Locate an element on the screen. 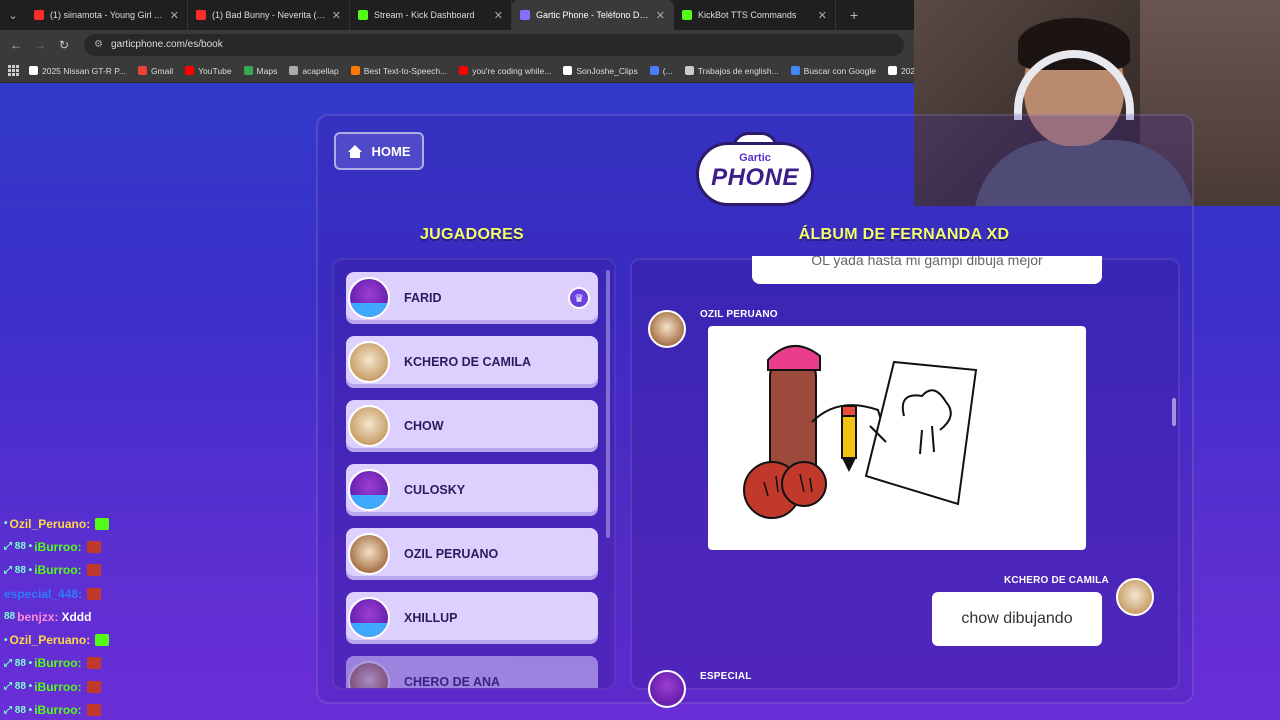  forward-arrow-icon: → is located at coordinates (40, 45).